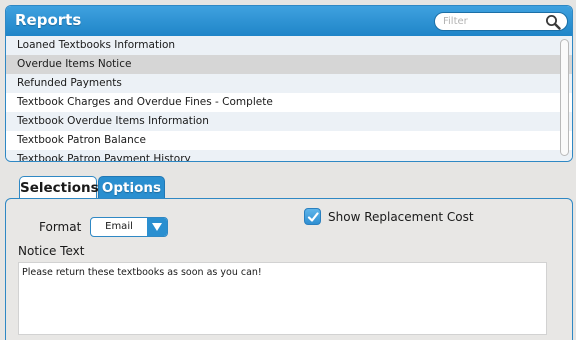 The height and width of the screenshot is (340, 576). What do you see at coordinates (51, 251) in the screenshot?
I see `notice-text-label: Notice Text` at bounding box center [51, 251].